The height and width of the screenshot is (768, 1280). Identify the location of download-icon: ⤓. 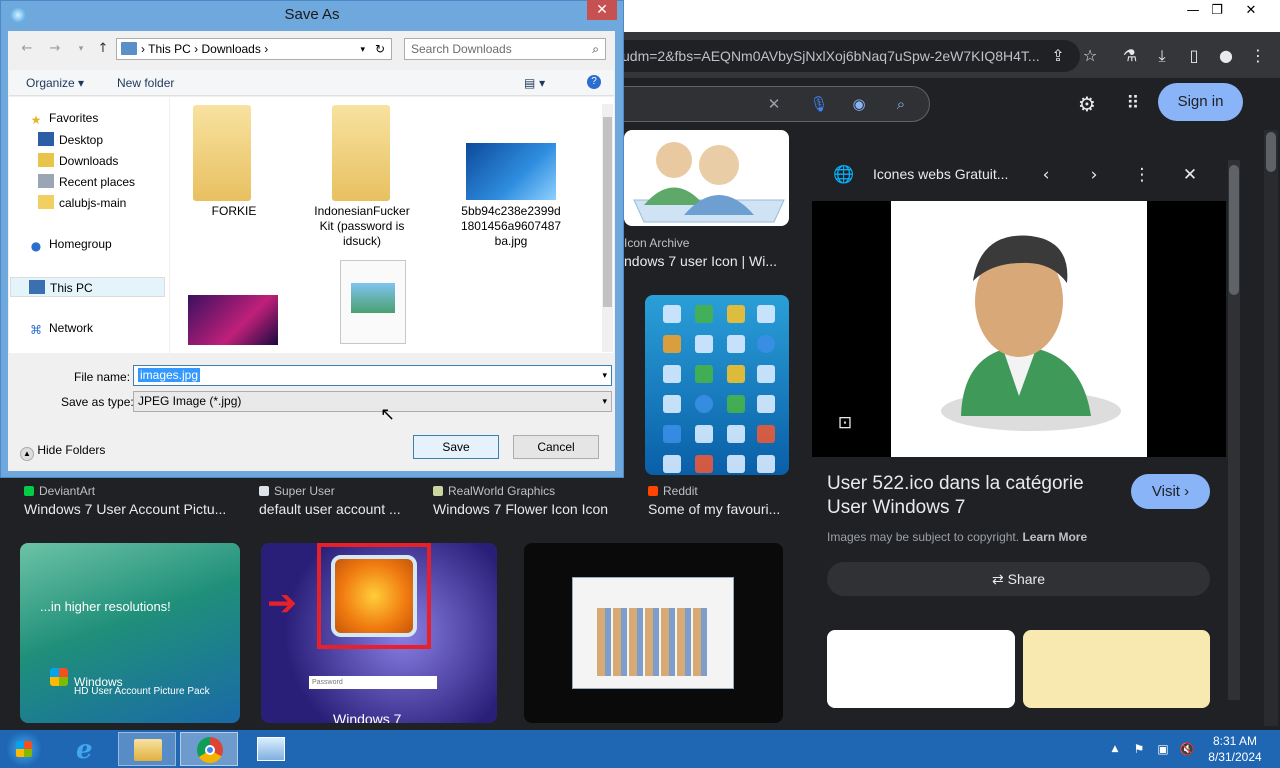
(1162, 56).